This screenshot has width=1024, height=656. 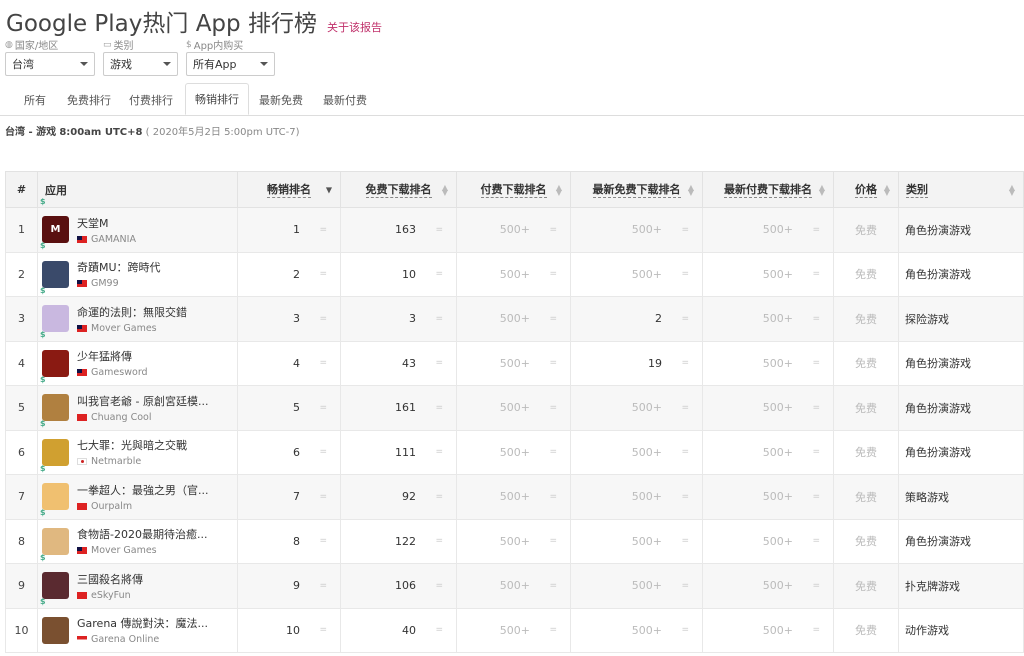 I want to click on app-name-link: 奇蹟MU：跨時代, so click(x=119, y=267).